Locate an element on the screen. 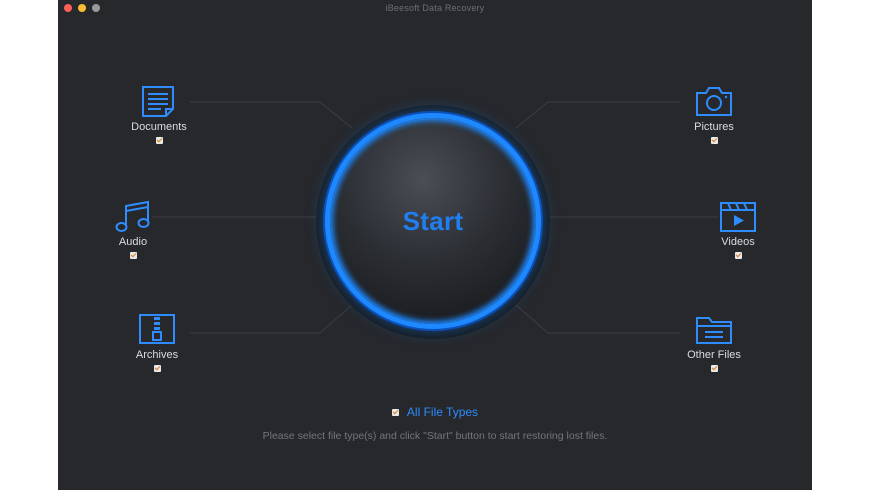  start-button-label: Start is located at coordinates (433, 220).